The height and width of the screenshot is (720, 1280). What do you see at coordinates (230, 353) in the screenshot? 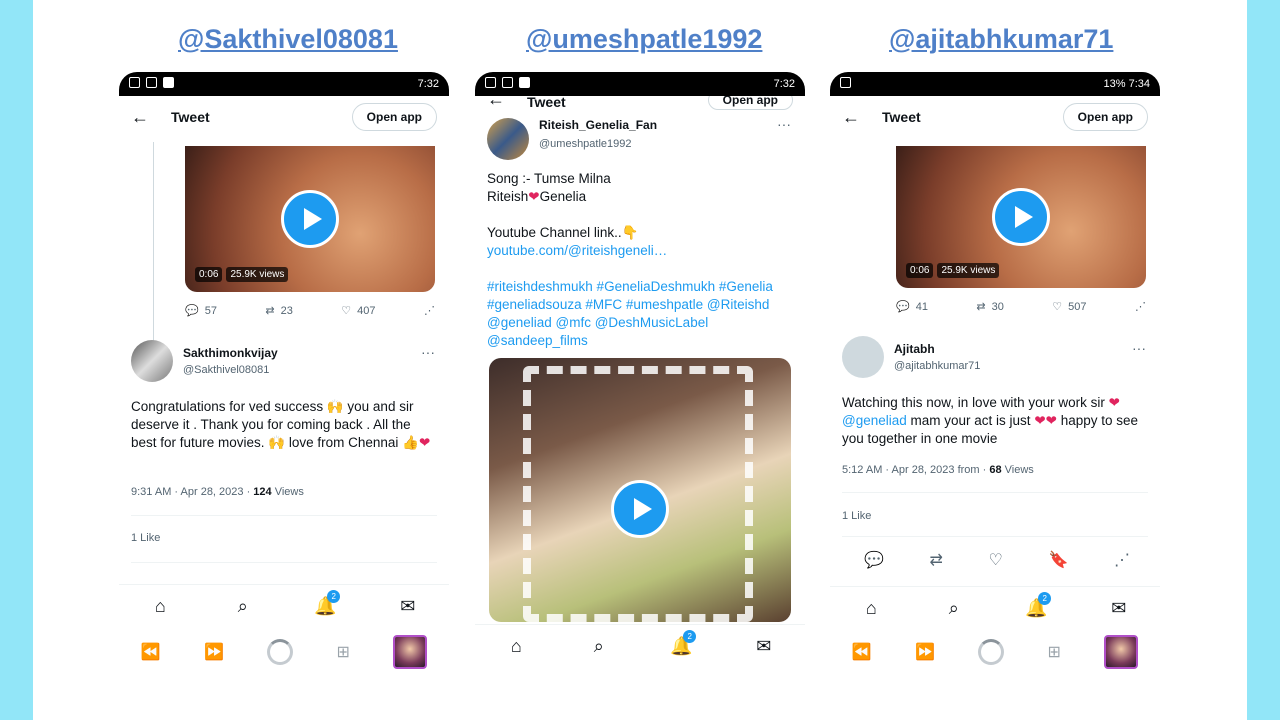
I see `user-name: Sakthimonkvijay` at bounding box center [230, 353].